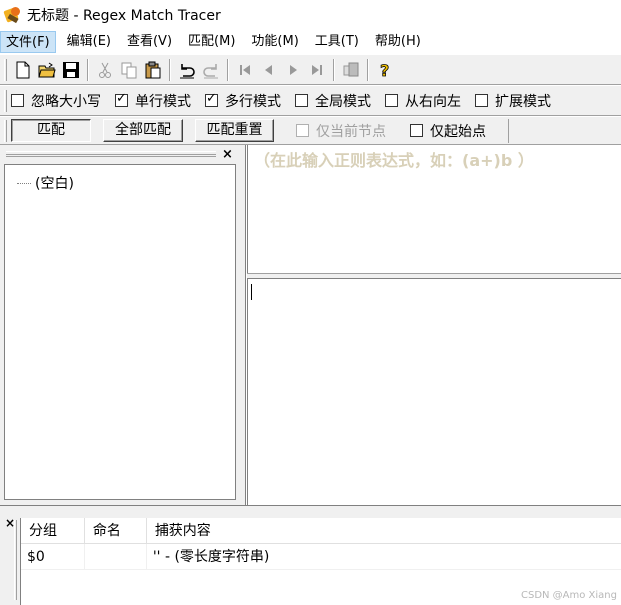 This screenshot has height=605, width=621. I want to click on single-line-label: 单行模式, so click(163, 101).